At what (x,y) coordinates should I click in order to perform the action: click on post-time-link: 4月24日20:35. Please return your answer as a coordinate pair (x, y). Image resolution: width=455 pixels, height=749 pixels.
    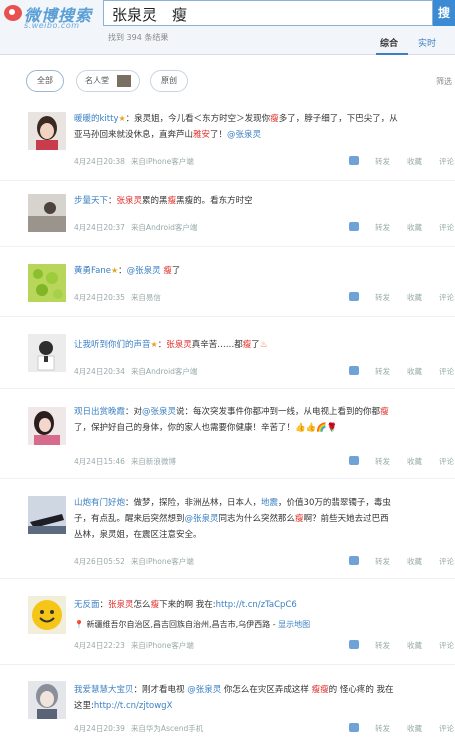
    Looking at the image, I should click on (99, 297).